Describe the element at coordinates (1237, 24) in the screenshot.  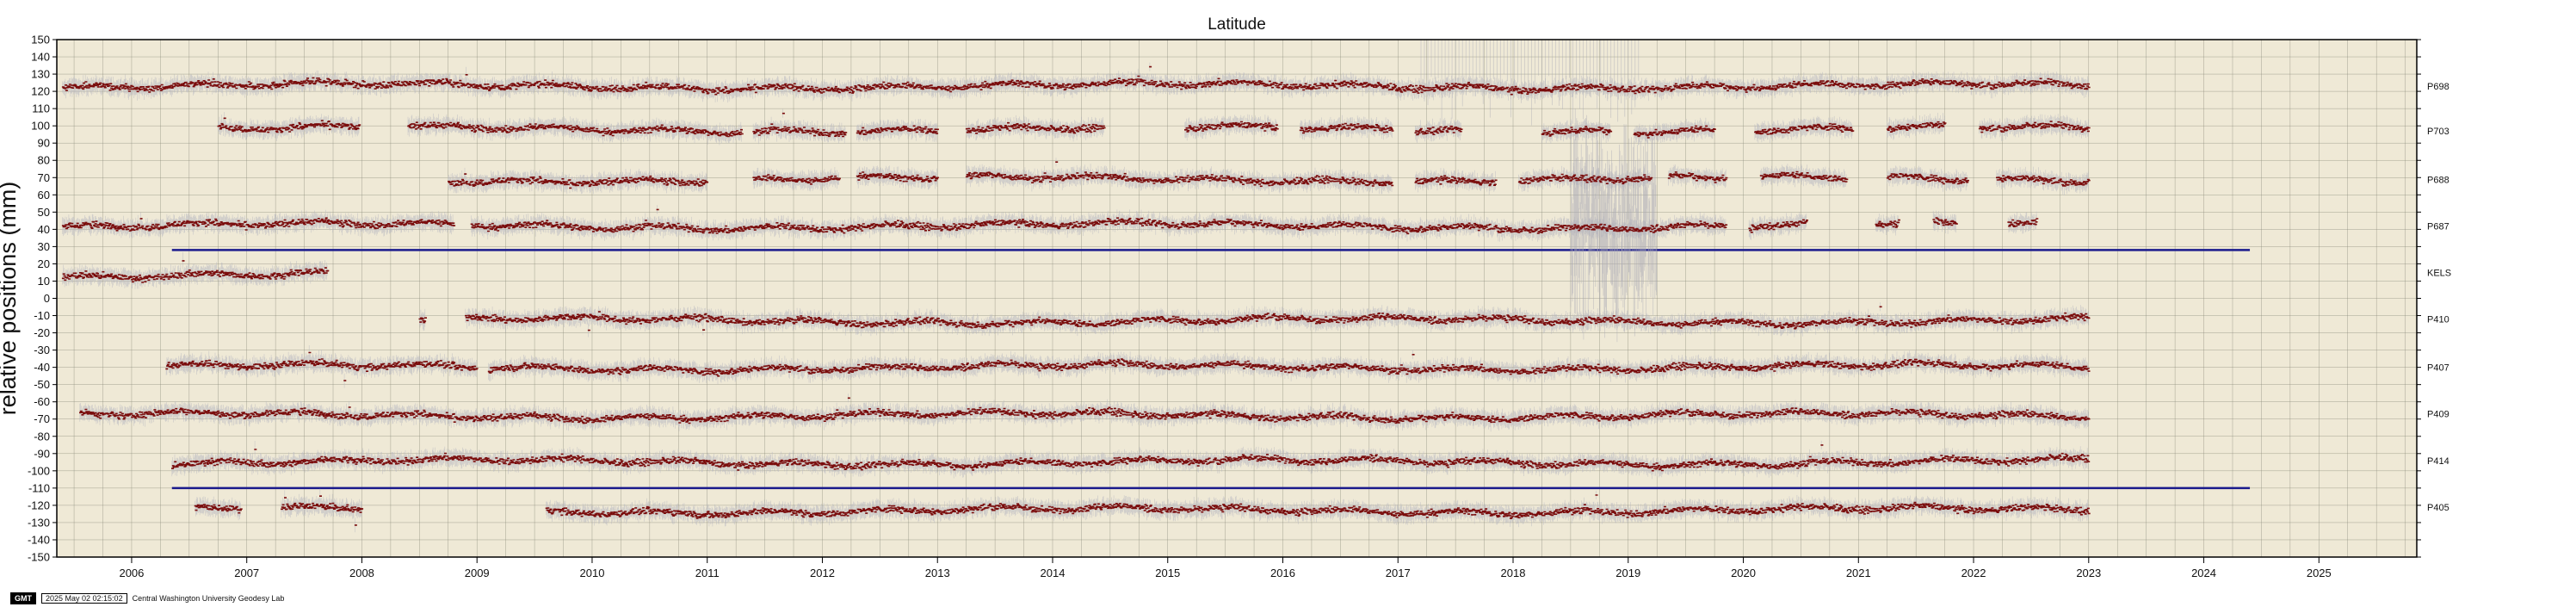
I see `chart-title: Latitude` at that location.